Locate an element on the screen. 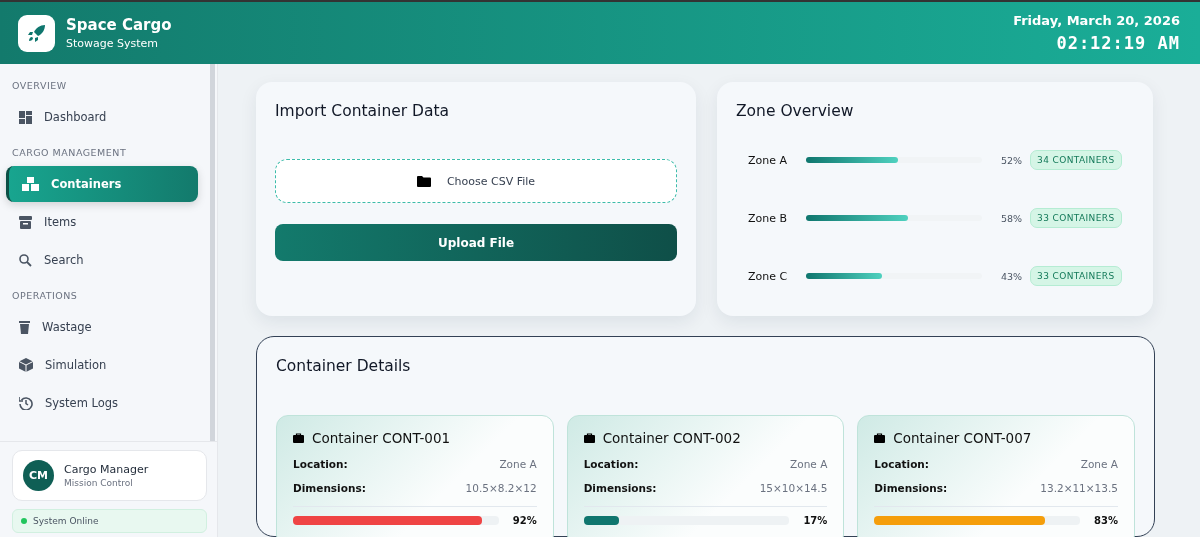 The height and width of the screenshot is (537, 1200). cube-icon is located at coordinates (26, 365).